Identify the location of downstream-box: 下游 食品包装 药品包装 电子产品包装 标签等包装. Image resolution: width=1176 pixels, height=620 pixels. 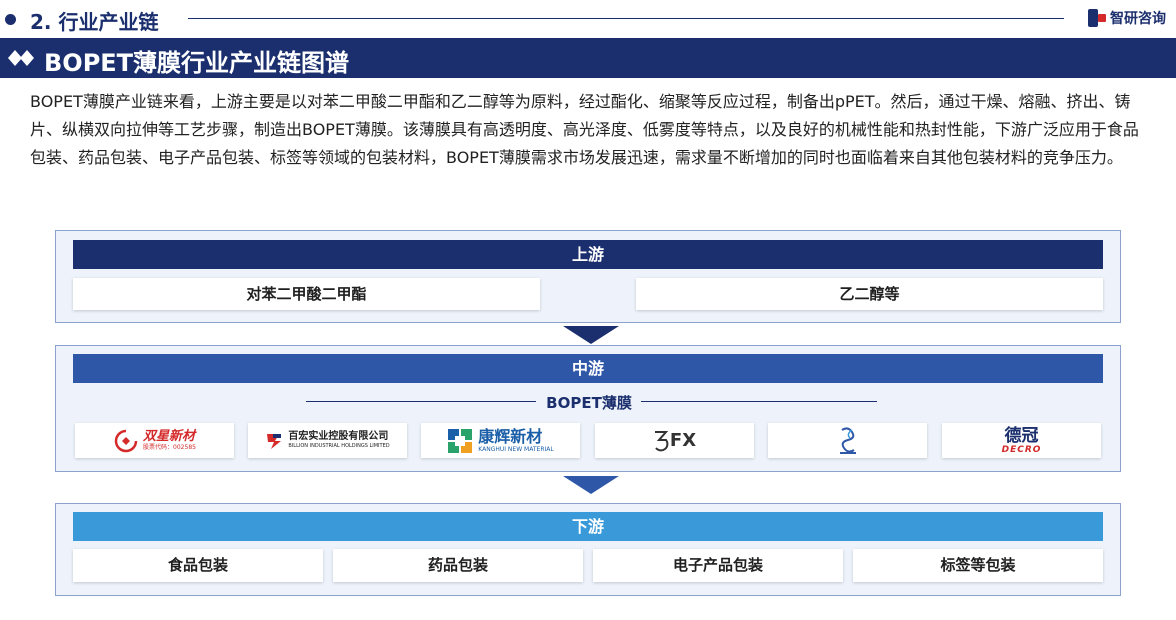
(588, 549).